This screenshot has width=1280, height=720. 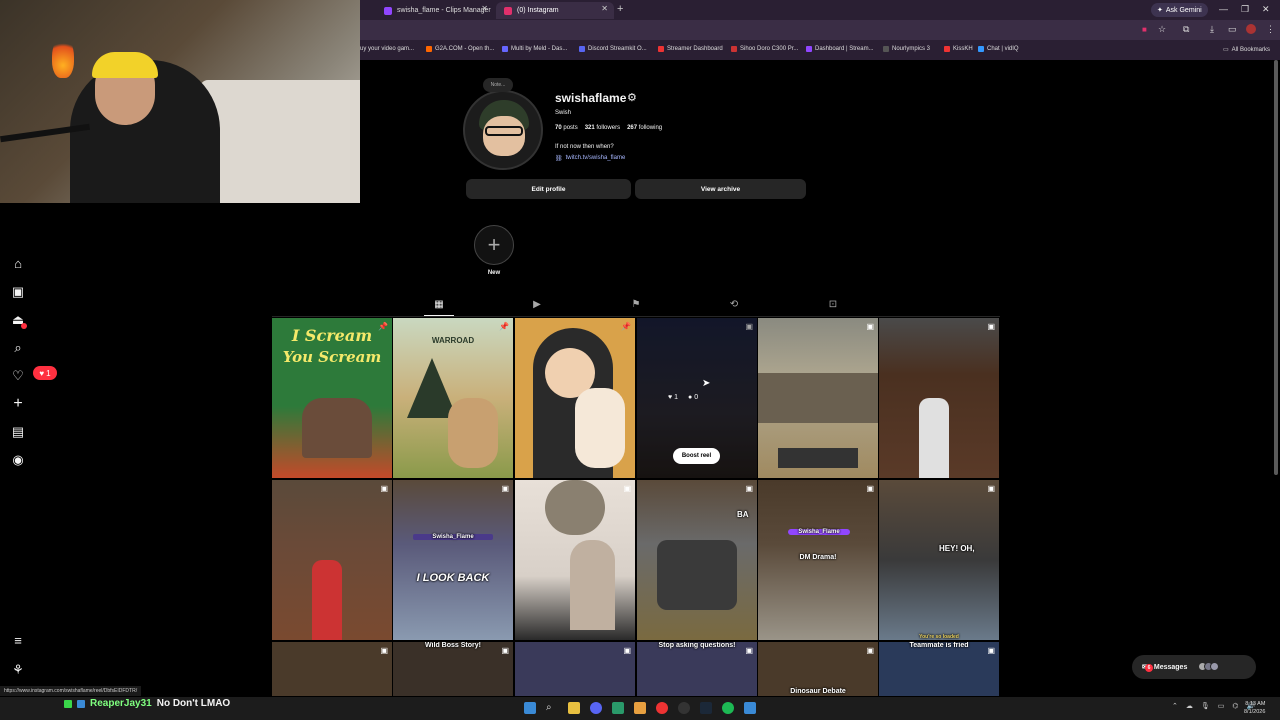 What do you see at coordinates (575, 398) in the screenshot?
I see `grid-post: 📌` at bounding box center [575, 398].